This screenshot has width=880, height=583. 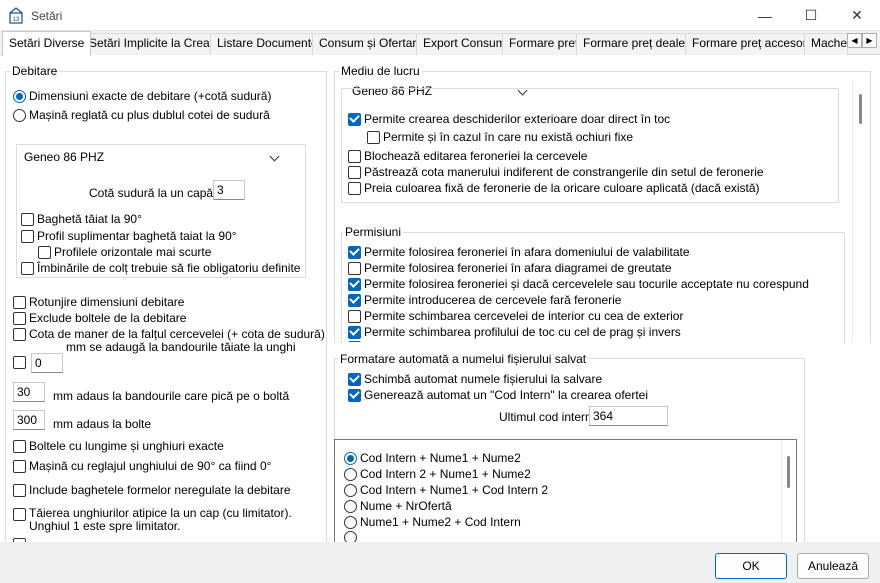 I want to click on checkbox-profile-orizontale: Profilele orizontale mai scurte, so click(x=124, y=252).